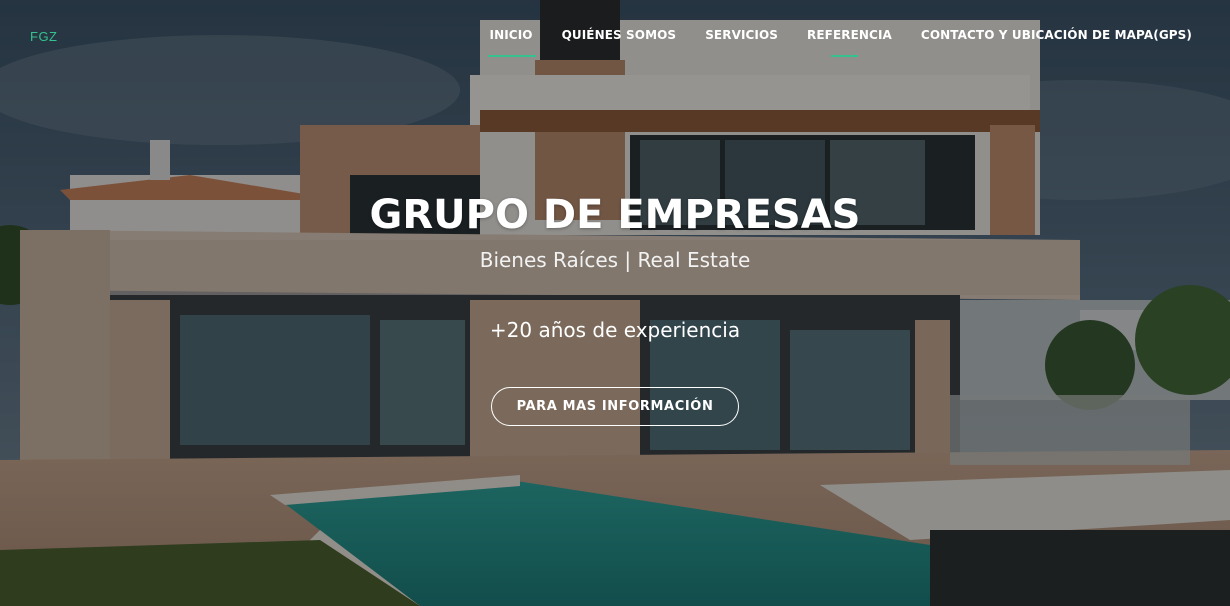 The image size is (1230, 606). Describe the element at coordinates (619, 38) in the screenshot. I see `nav-item-quienes-somos: QUIÉNES SOMOS` at that location.